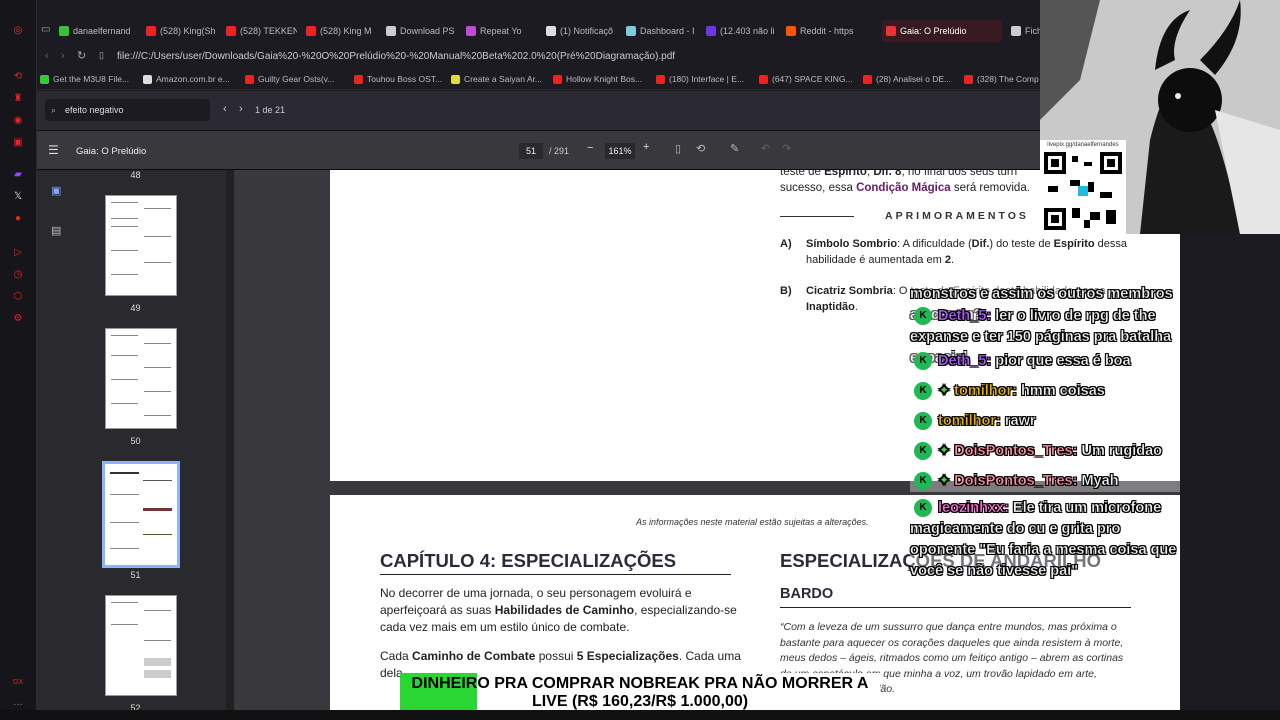 The width and height of the screenshot is (1280, 720). I want to click on chat-username: DoisPontos_Tres:, so click(1016, 481).